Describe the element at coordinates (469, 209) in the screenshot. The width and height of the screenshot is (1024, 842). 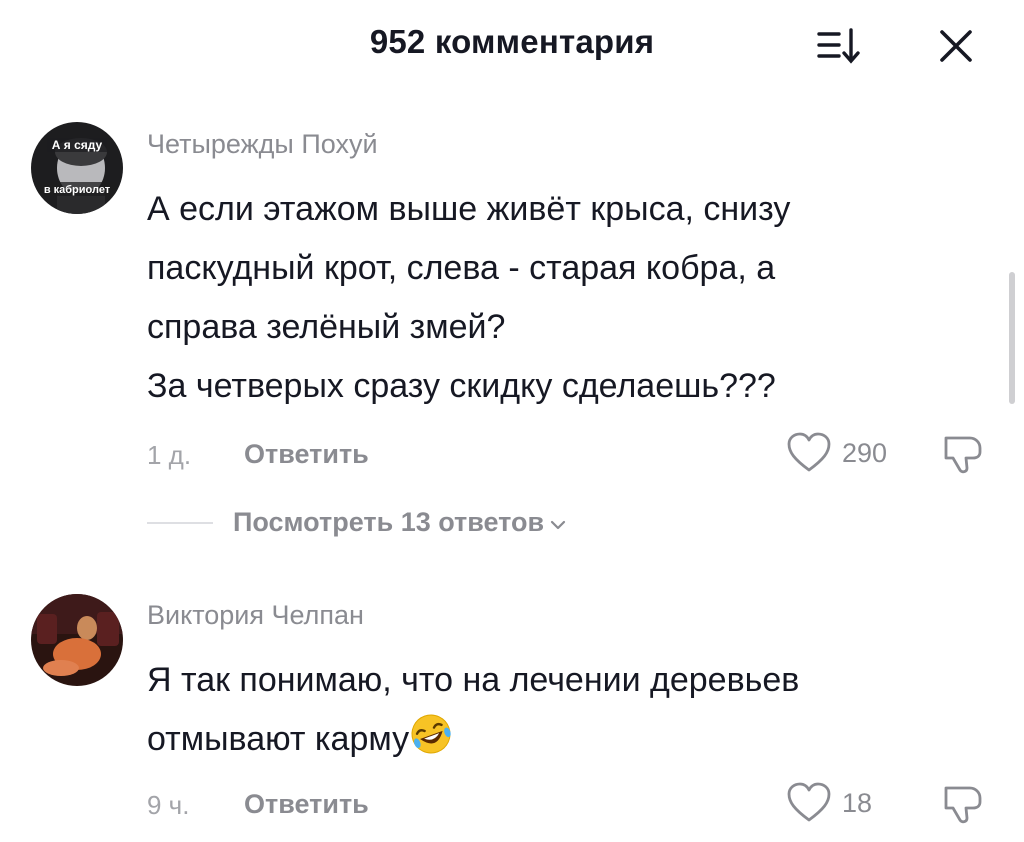
I see `comment-line: А если этажом выше живёт крыса, снизу` at that location.